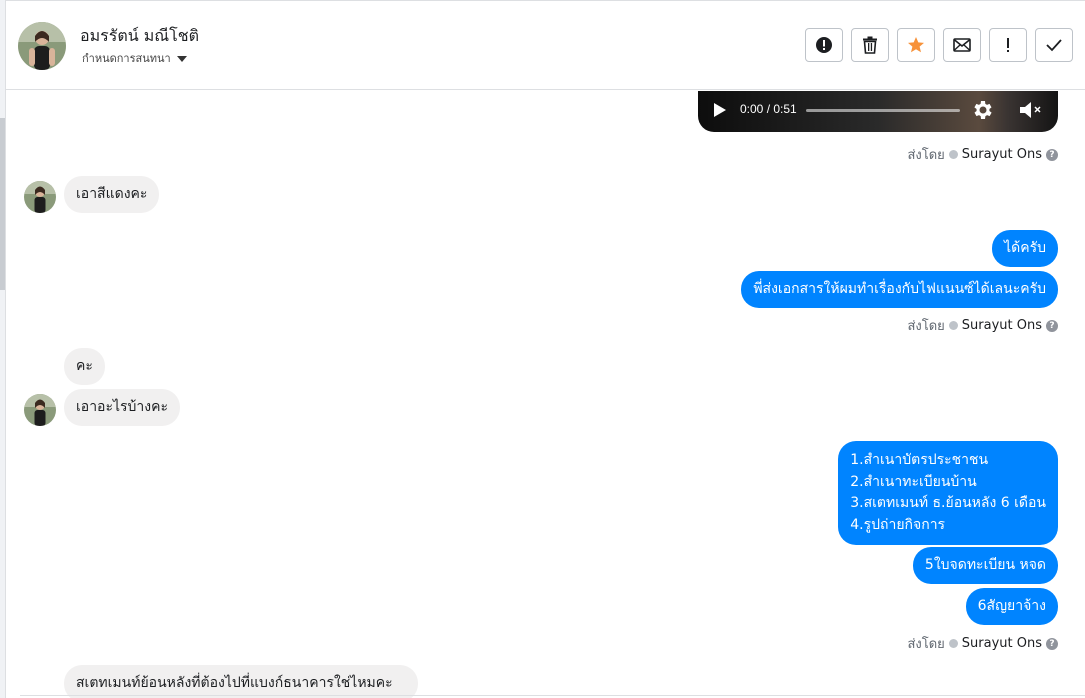 This screenshot has width=1085, height=698. Describe the element at coordinates (552, 695) in the screenshot. I see `composer-divider` at that location.